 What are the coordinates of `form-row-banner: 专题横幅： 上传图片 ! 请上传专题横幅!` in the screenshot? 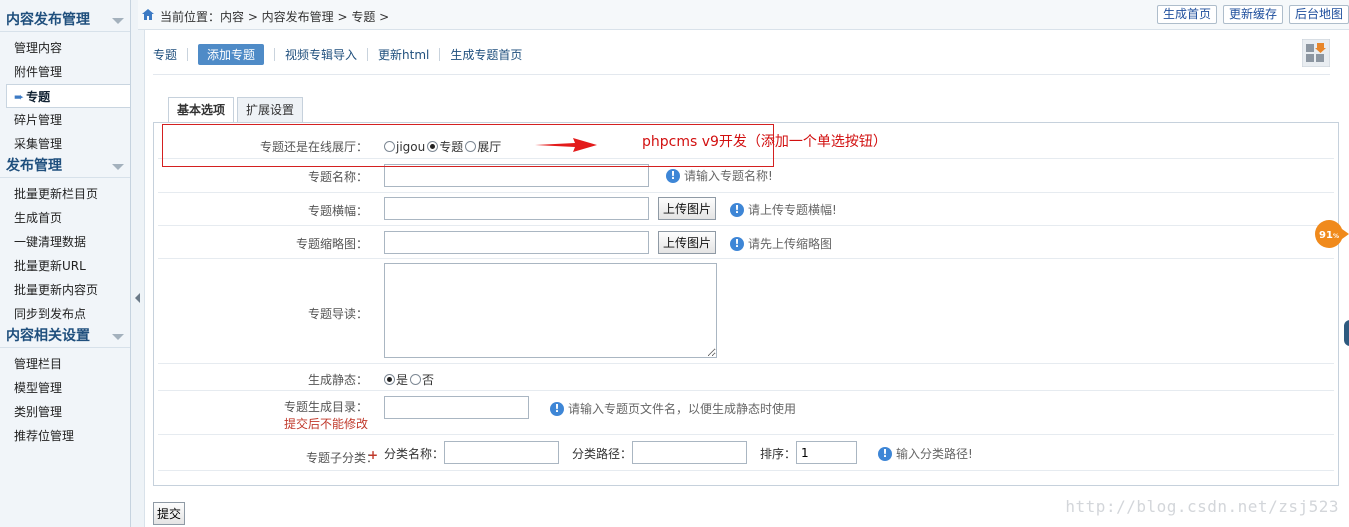 It's located at (746, 209).